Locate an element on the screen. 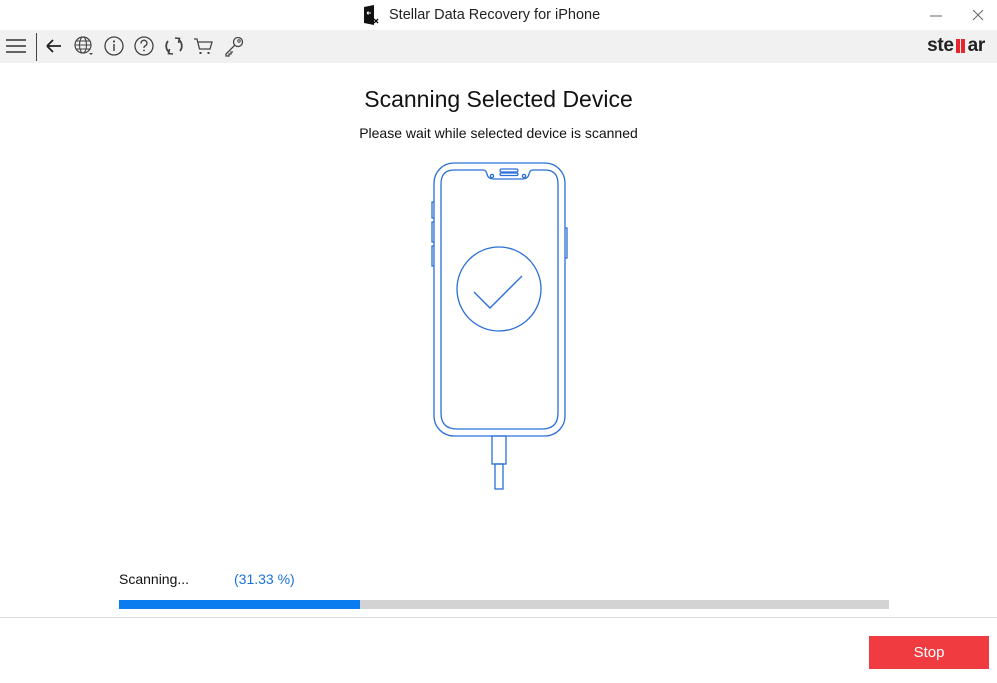 This screenshot has height=683, width=997. toolbar-separator is located at coordinates (36, 47).